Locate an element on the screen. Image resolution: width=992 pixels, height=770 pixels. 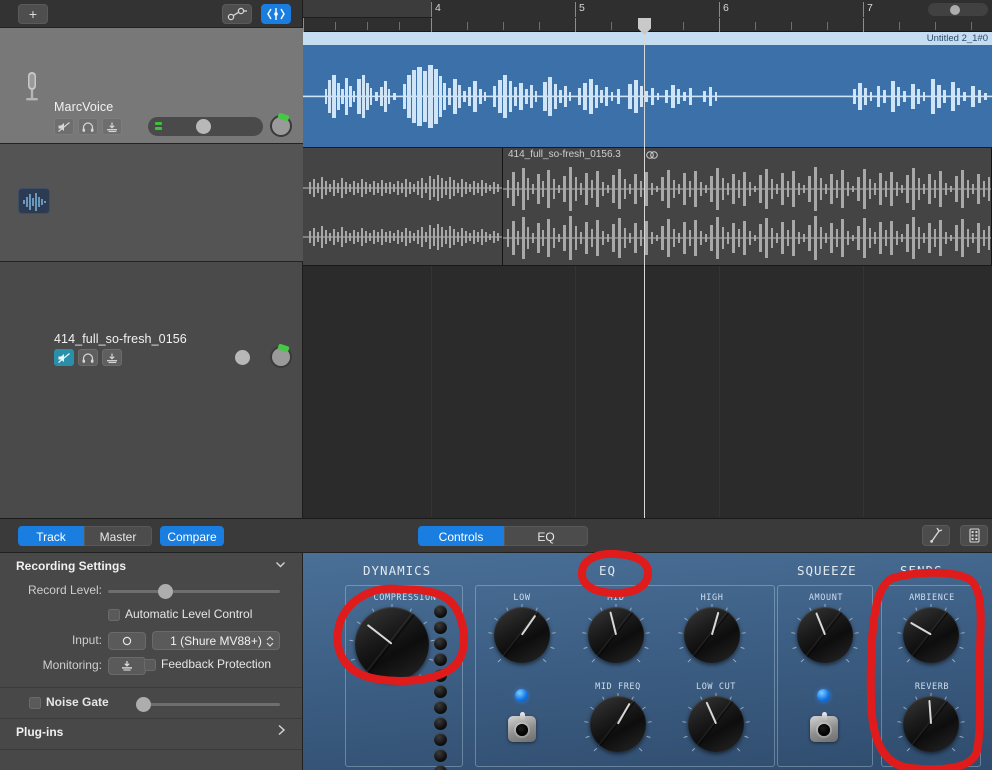
stepper-icon is located at coordinates (270, 641).